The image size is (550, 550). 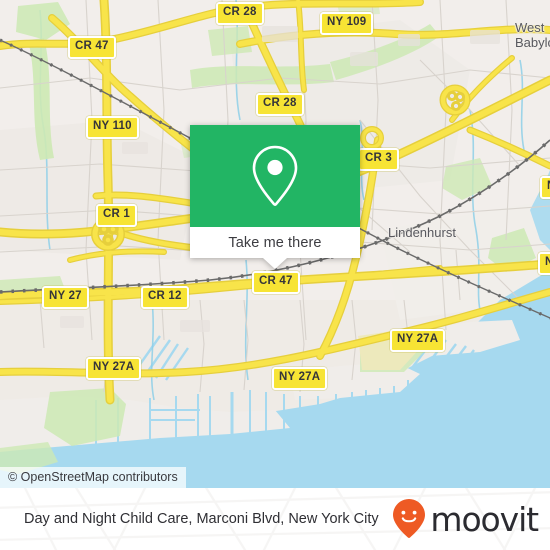 I want to click on road-shield: CR 3, so click(x=379, y=159).